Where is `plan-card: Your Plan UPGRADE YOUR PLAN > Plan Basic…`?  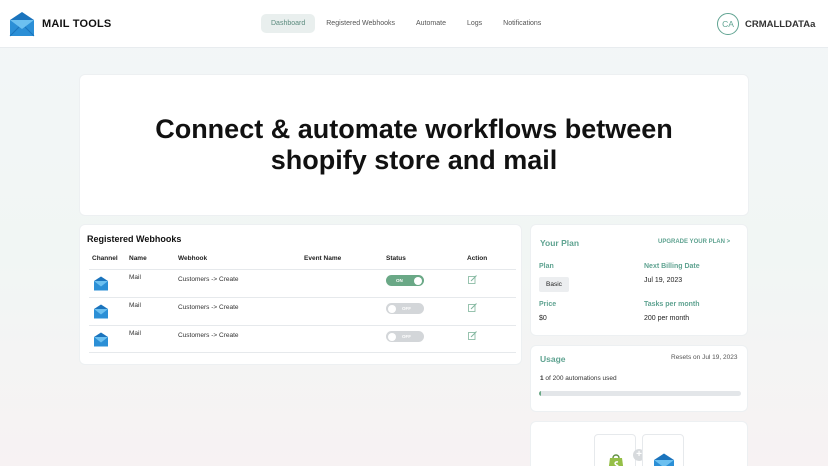 plan-card: Your Plan UPGRADE YOUR PLAN > Plan Basic… is located at coordinates (639, 280).